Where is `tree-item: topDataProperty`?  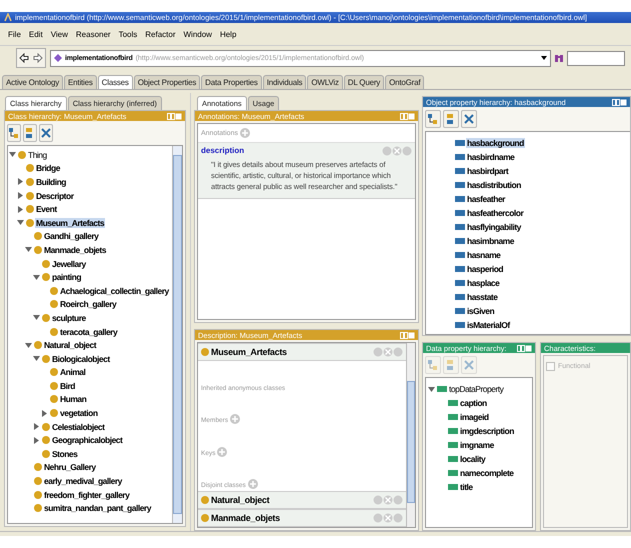
tree-item: topDataProperty is located at coordinates (476, 389).